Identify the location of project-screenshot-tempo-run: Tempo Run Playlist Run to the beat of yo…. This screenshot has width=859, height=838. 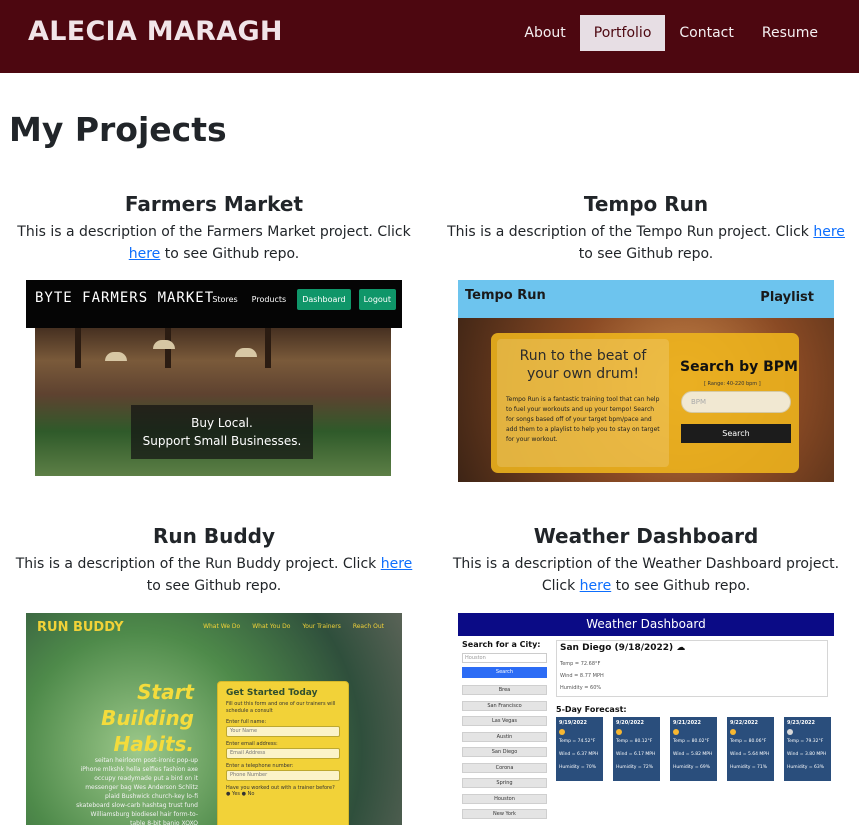
(646, 381).